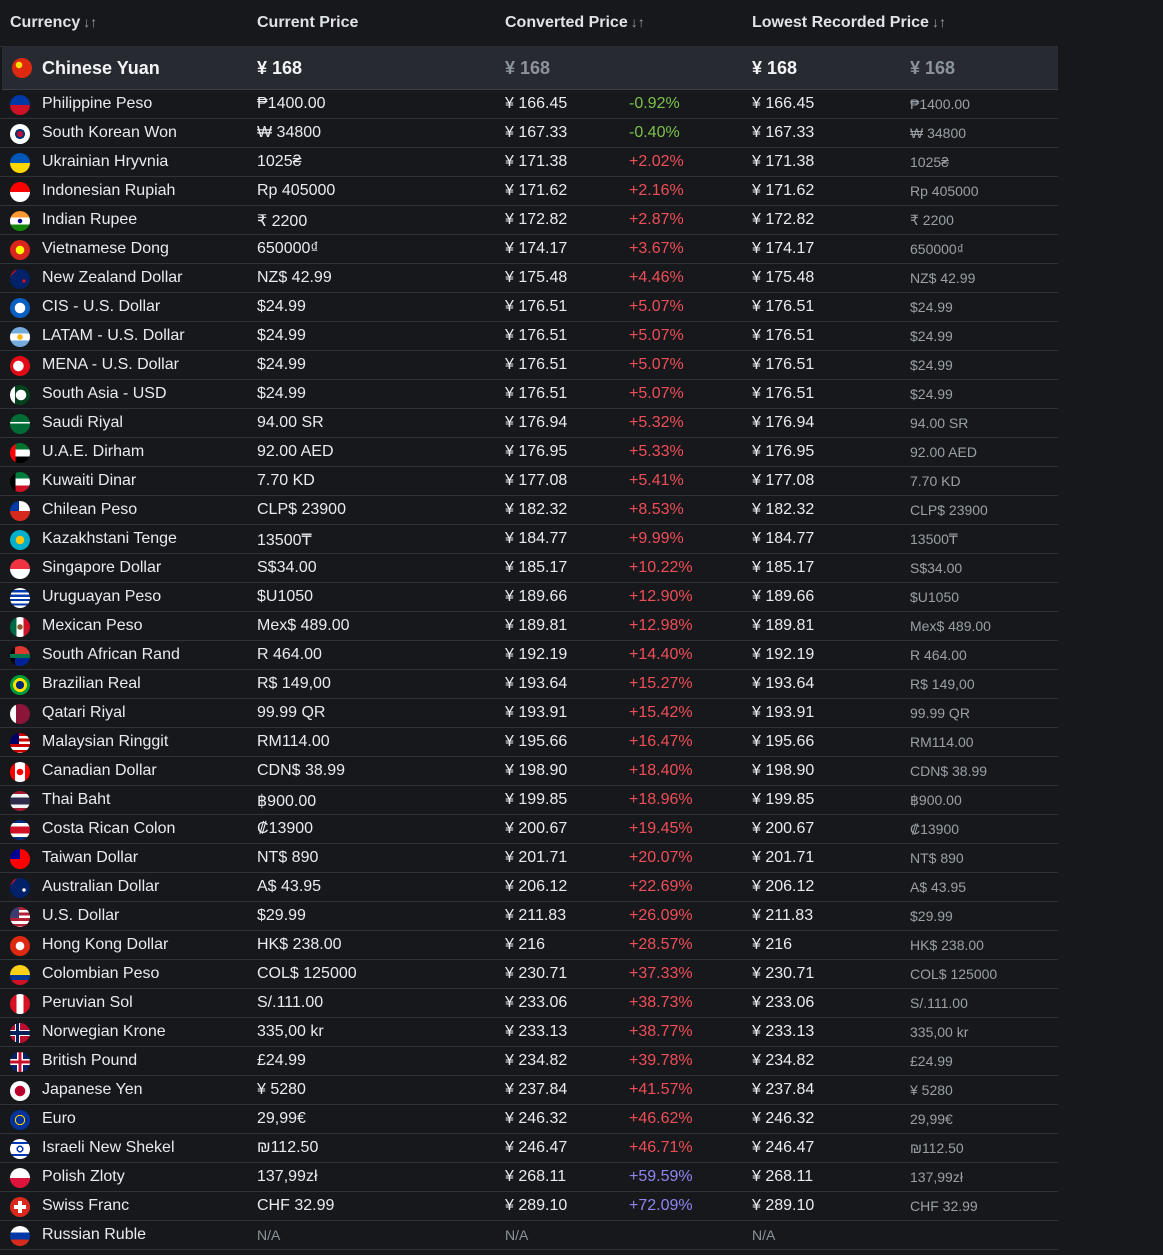 The image size is (1163, 1255). What do you see at coordinates (939, 423) in the screenshot?
I see `lowest-price-original: 94.00 SR` at bounding box center [939, 423].